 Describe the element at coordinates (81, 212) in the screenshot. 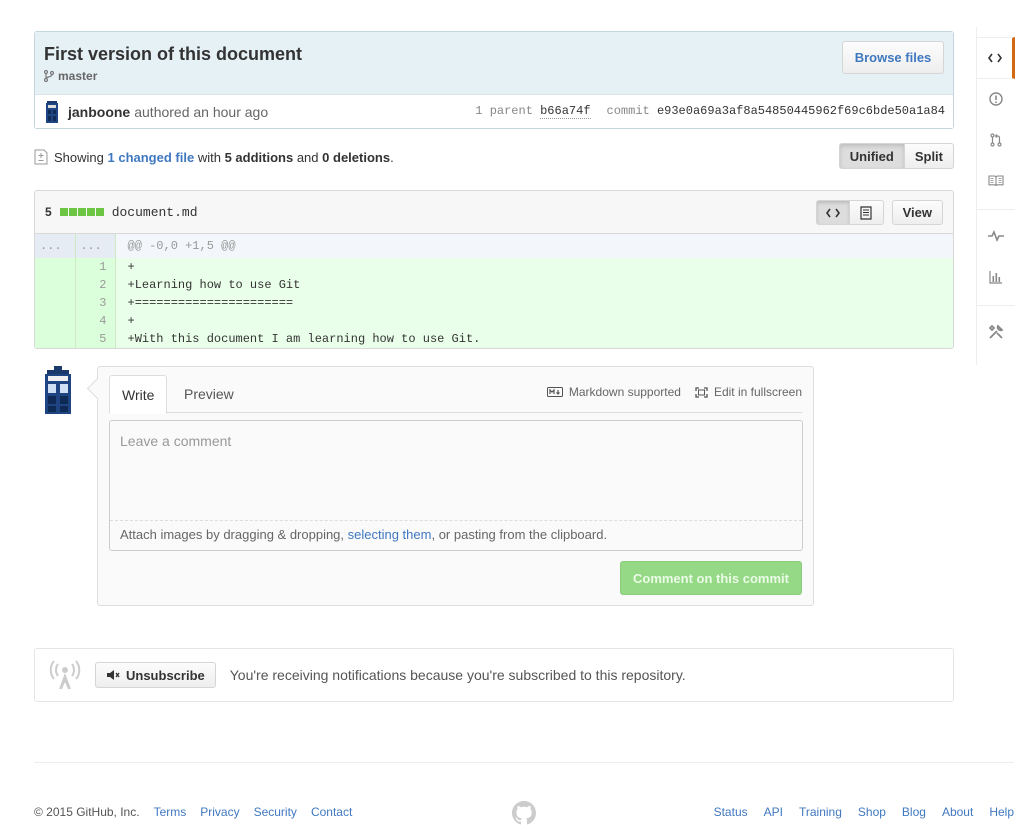

I see `diffstat-blocks` at that location.